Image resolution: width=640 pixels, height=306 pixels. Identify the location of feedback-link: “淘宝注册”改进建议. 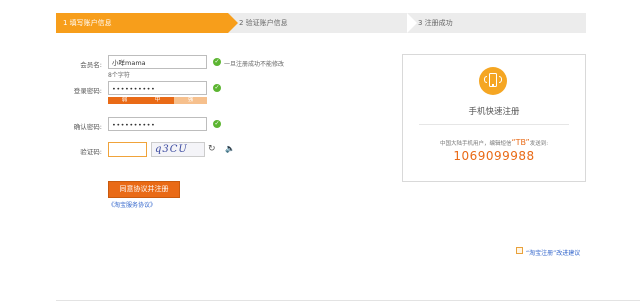
(553, 252).